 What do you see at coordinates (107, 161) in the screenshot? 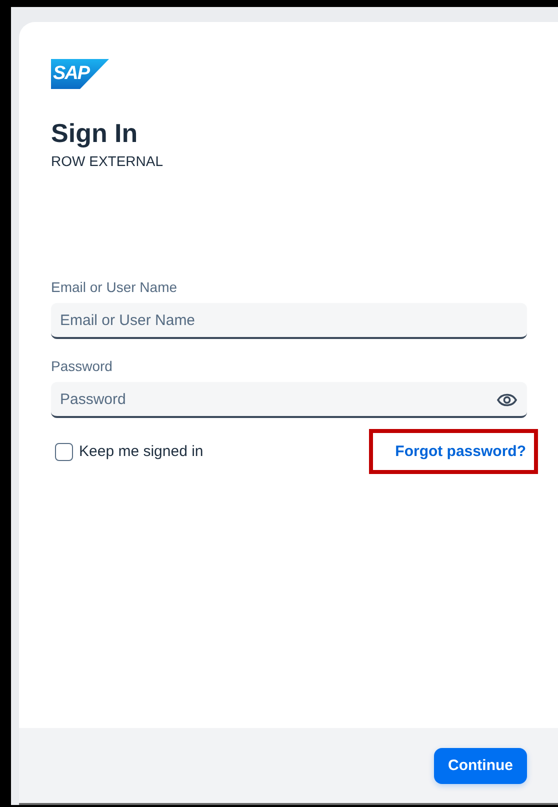
I see `subtitle: ROW EXTERNAL` at bounding box center [107, 161].